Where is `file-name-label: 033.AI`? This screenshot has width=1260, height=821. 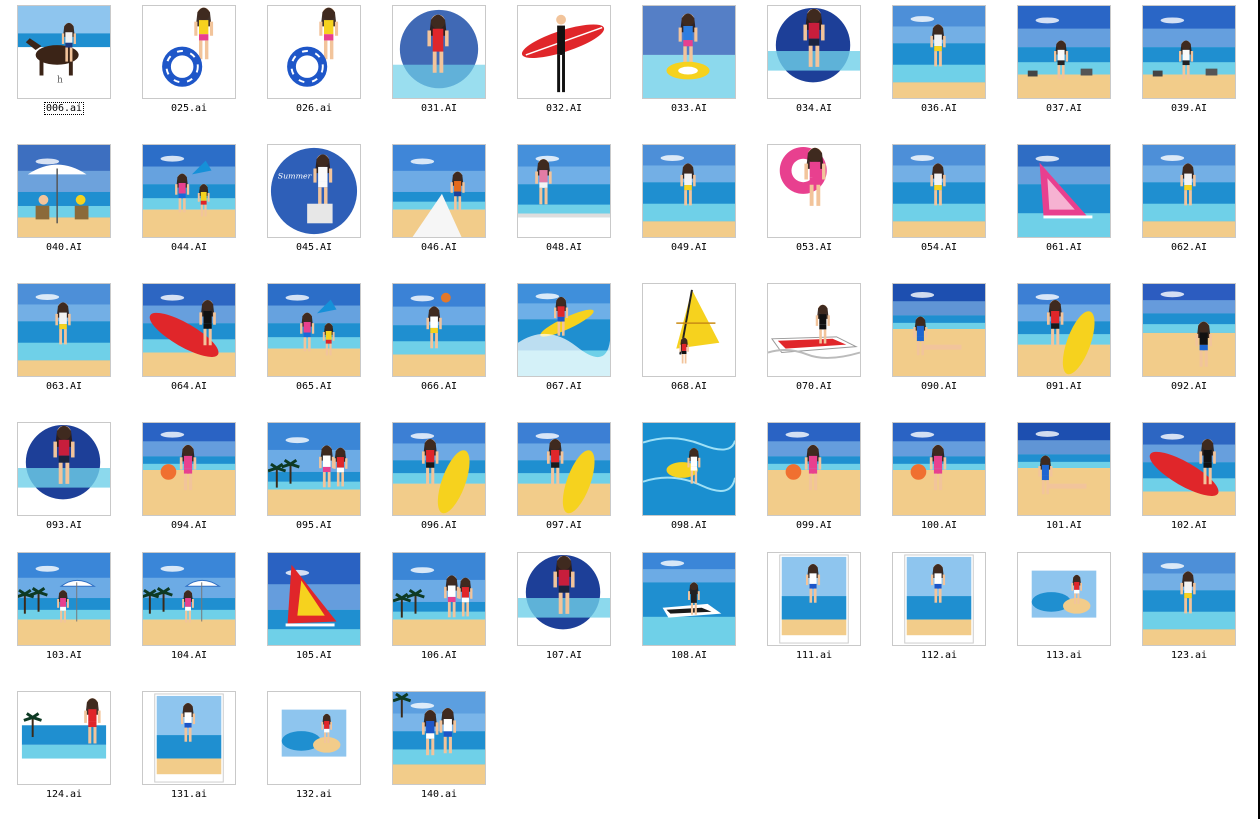 file-name-label: 033.AI is located at coordinates (689, 109).